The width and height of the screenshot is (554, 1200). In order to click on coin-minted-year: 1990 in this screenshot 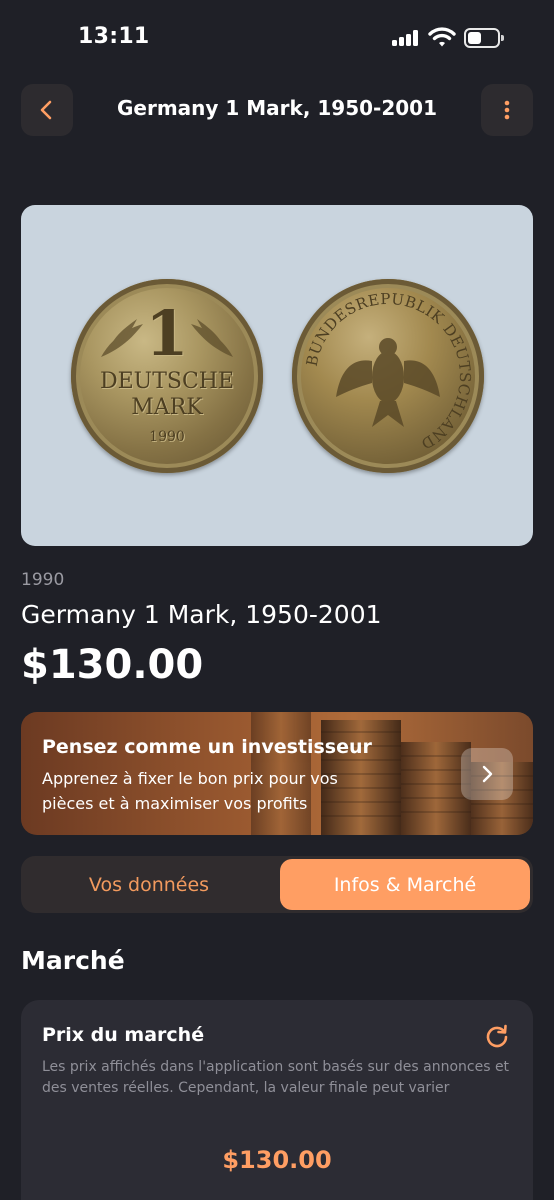, I will do `click(167, 437)`.